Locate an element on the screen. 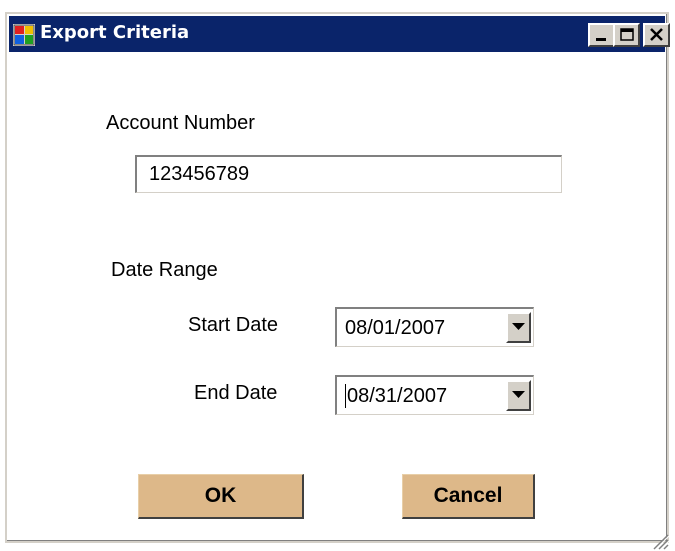 Image resolution: width=675 pixels, height=551 pixels. ok-button: OK is located at coordinates (221, 496).